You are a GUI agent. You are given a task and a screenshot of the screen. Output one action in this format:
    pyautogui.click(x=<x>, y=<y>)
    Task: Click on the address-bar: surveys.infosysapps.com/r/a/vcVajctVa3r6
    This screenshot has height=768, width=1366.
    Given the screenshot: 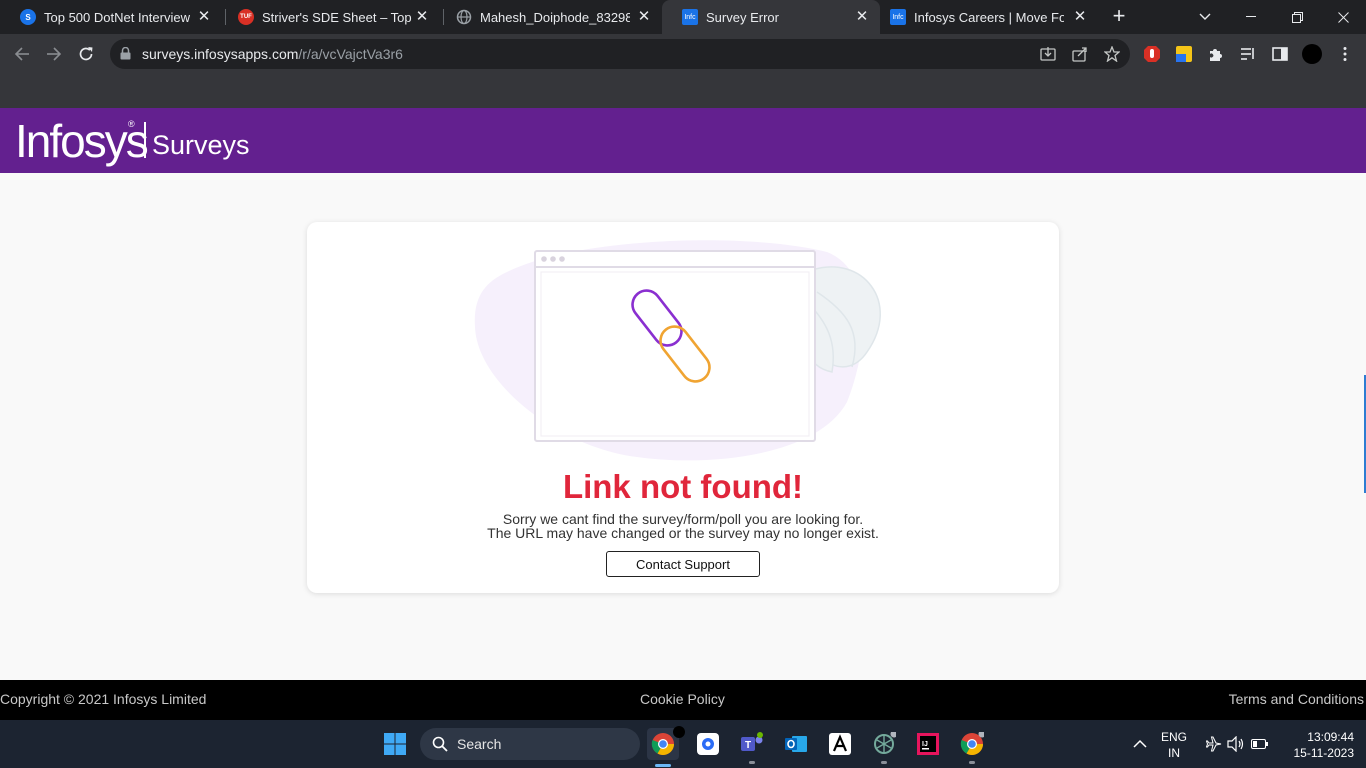 What is the action you would take?
    pyautogui.click(x=620, y=54)
    